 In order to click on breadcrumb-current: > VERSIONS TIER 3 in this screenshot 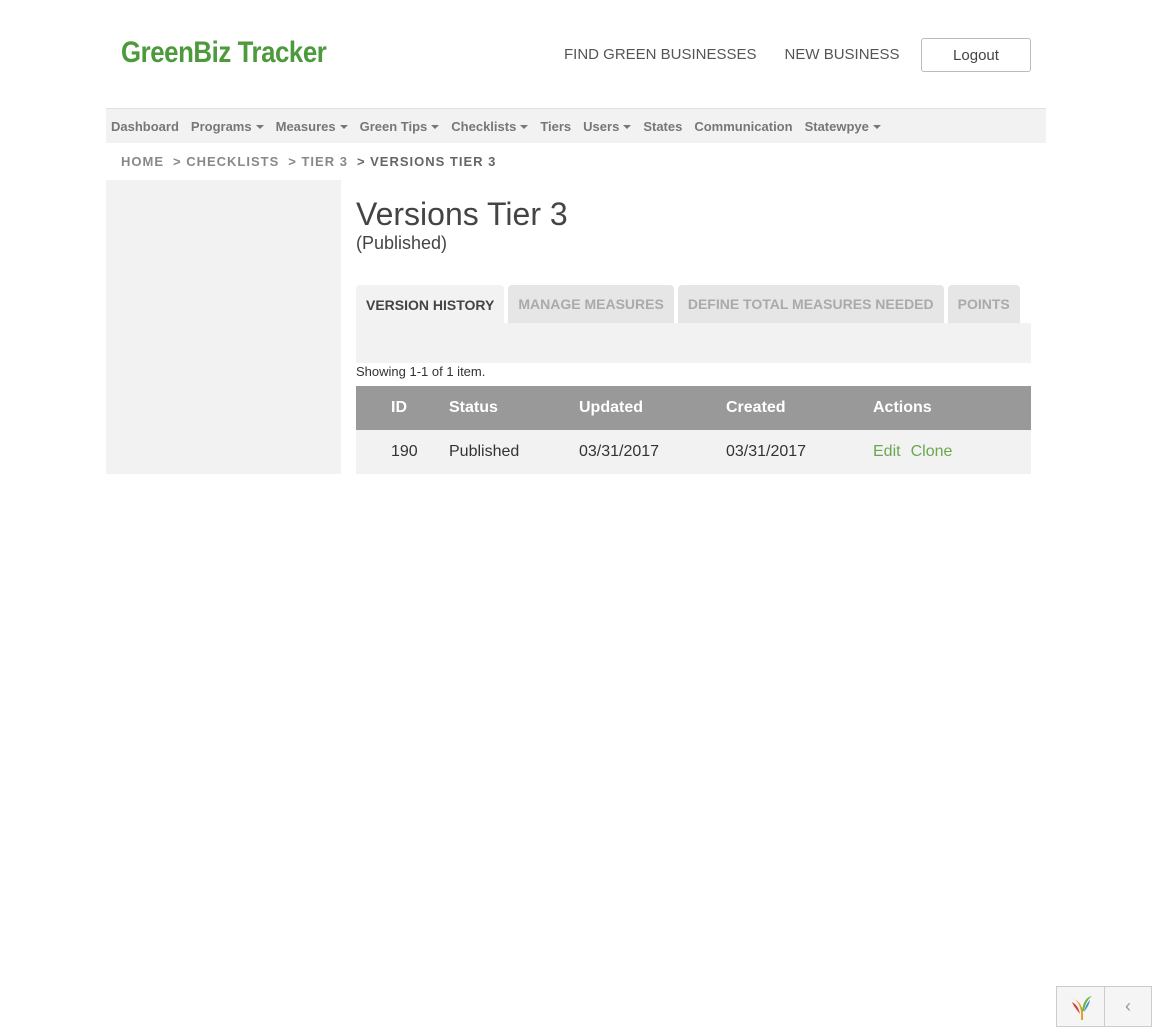, I will do `click(426, 161)`.